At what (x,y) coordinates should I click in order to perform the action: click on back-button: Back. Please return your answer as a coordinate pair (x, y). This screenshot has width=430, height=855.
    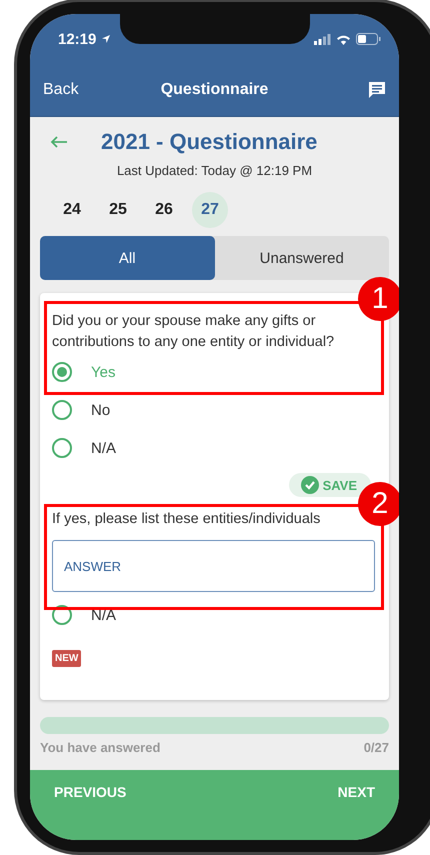
    Looking at the image, I should click on (61, 90).